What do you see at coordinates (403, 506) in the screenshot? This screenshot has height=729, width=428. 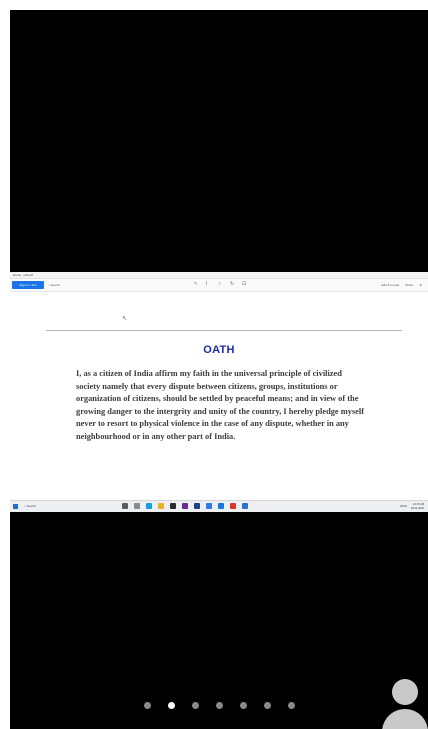 I see `language-indicator: ENG` at bounding box center [403, 506].